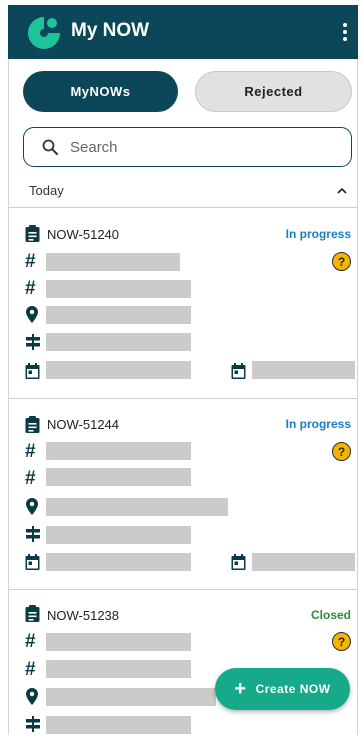 The width and height of the screenshot is (362, 735). Describe the element at coordinates (83, 615) in the screenshot. I see `now-id: NOW-51238` at that location.